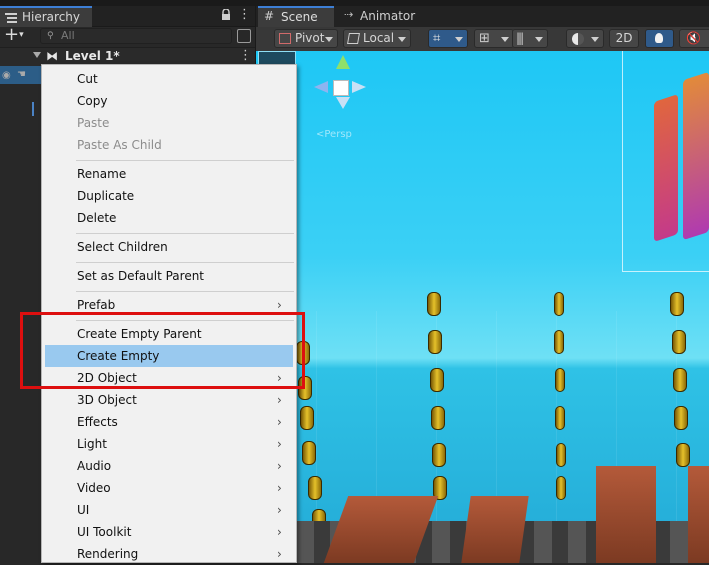 The width and height of the screenshot is (709, 565). Describe the element at coordinates (353, 38) in the screenshot. I see `cube-icon` at that location.